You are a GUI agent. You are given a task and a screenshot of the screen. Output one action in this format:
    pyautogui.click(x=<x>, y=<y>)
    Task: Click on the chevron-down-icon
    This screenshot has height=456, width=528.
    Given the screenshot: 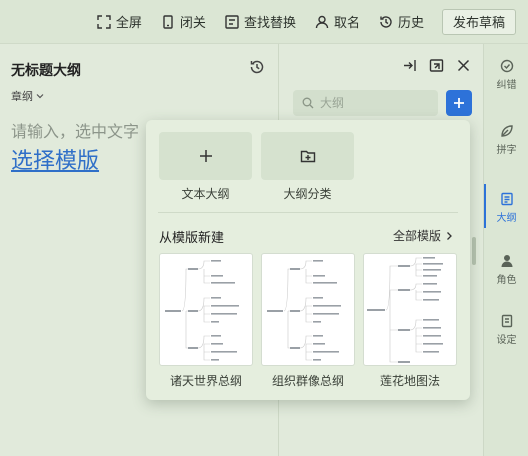 What is the action you would take?
    pyautogui.click(x=40, y=96)
    